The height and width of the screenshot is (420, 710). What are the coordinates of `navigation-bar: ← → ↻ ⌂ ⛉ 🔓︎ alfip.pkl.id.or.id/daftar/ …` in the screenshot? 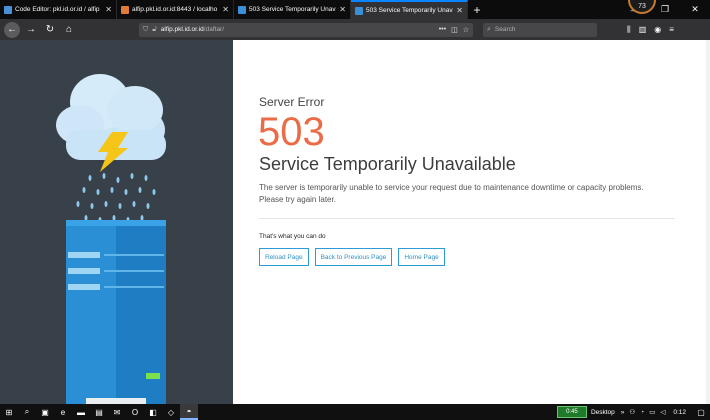 It's located at (355, 29).